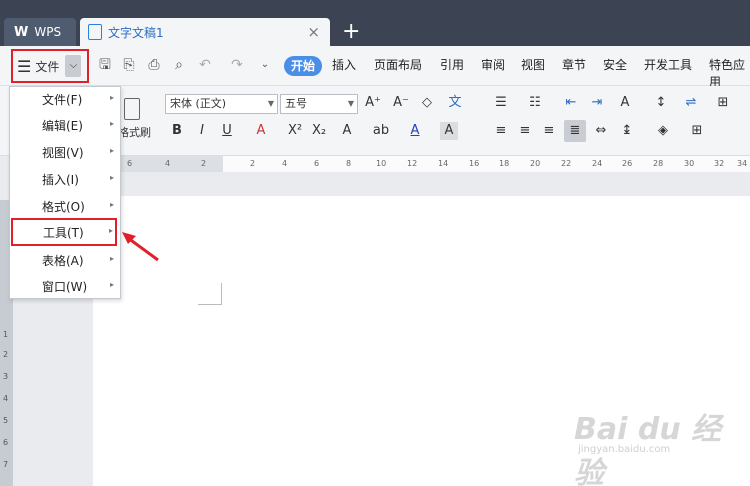  I want to click on strikethrough-icon: A, so click(261, 131).